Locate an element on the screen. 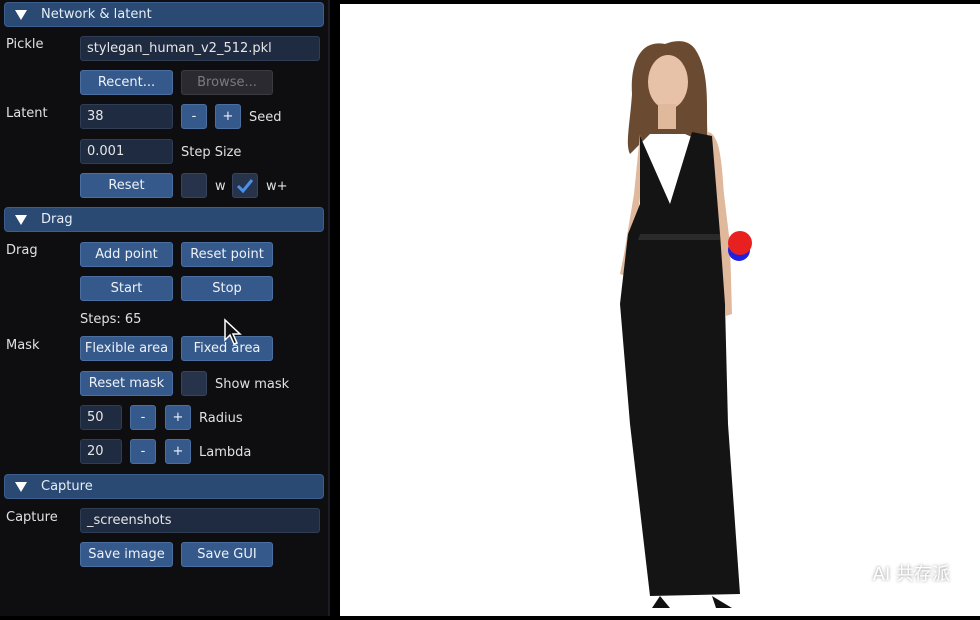 This screenshot has width=980, height=620. add-point-button: Add point is located at coordinates (126, 254).